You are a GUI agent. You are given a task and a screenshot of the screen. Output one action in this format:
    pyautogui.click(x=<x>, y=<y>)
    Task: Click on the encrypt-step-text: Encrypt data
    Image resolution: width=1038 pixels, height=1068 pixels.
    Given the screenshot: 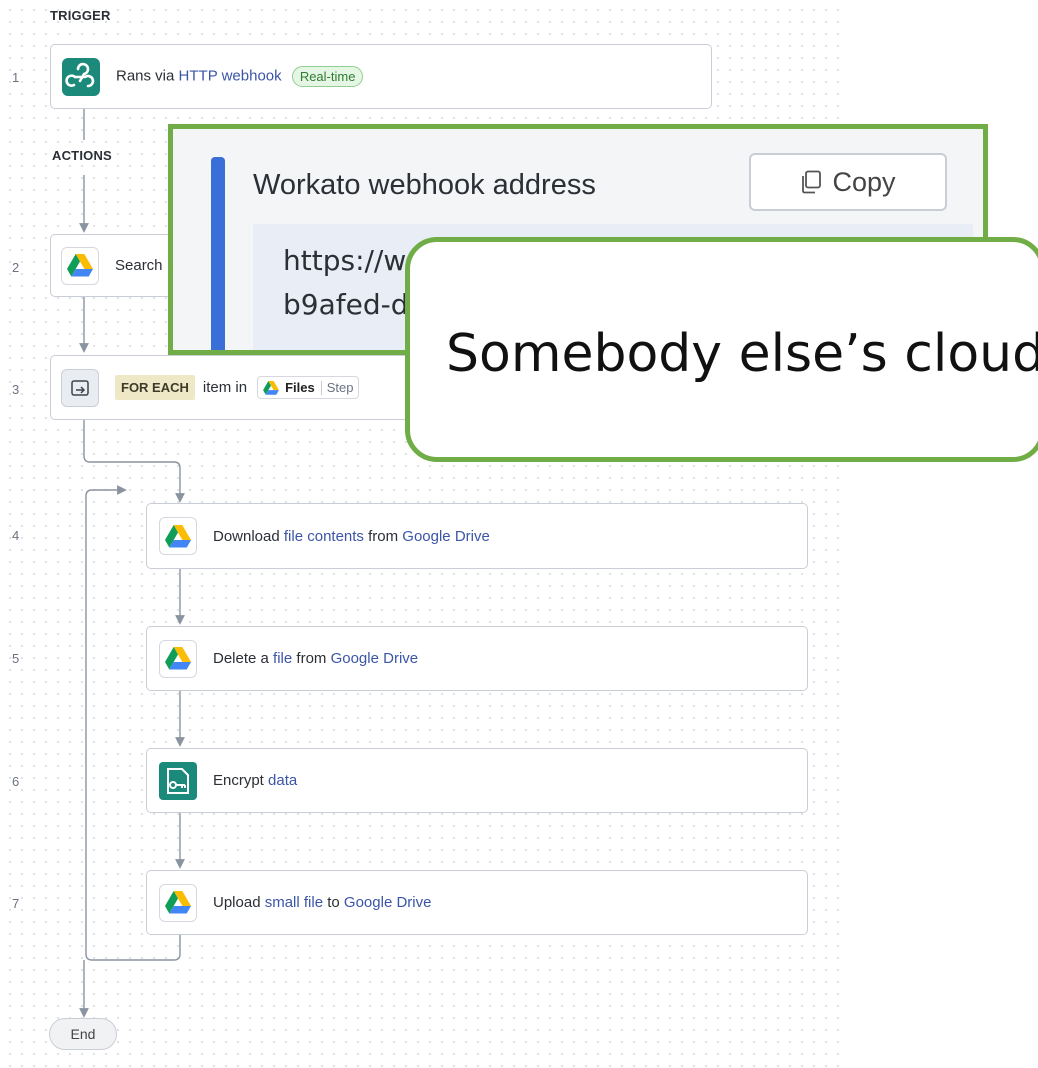 What is the action you would take?
    pyautogui.click(x=255, y=780)
    